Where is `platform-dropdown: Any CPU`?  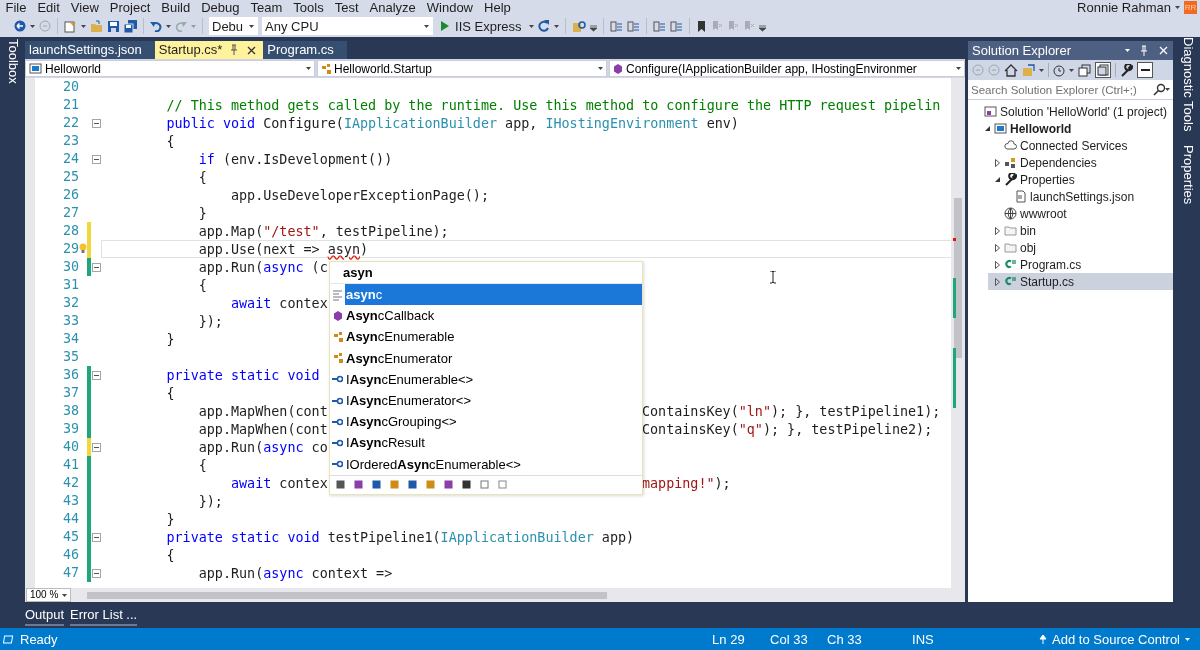 platform-dropdown: Any CPU is located at coordinates (348, 26).